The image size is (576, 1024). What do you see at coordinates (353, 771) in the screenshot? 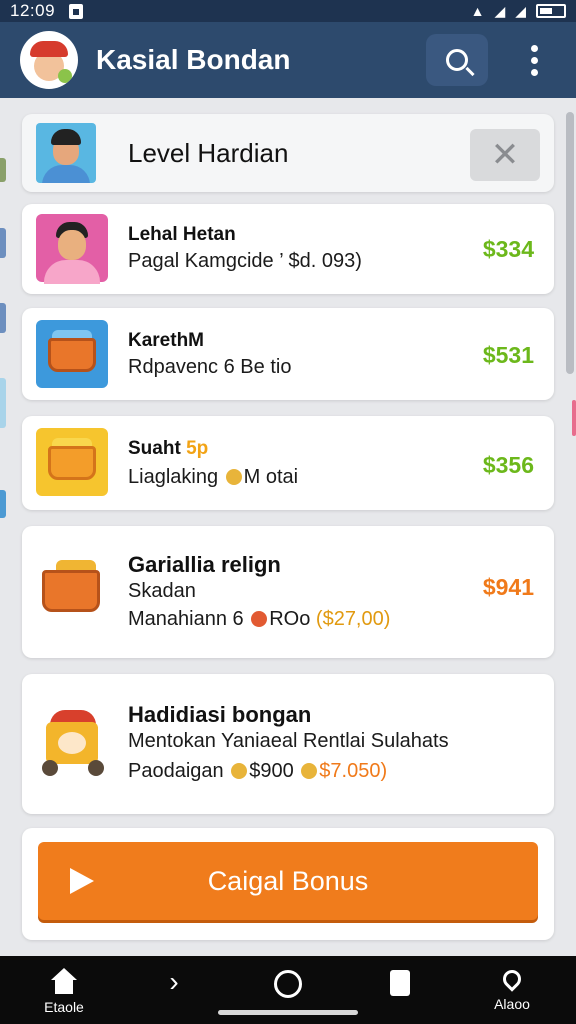
I see `task-detail-amount: $7.050)` at bounding box center [353, 771].